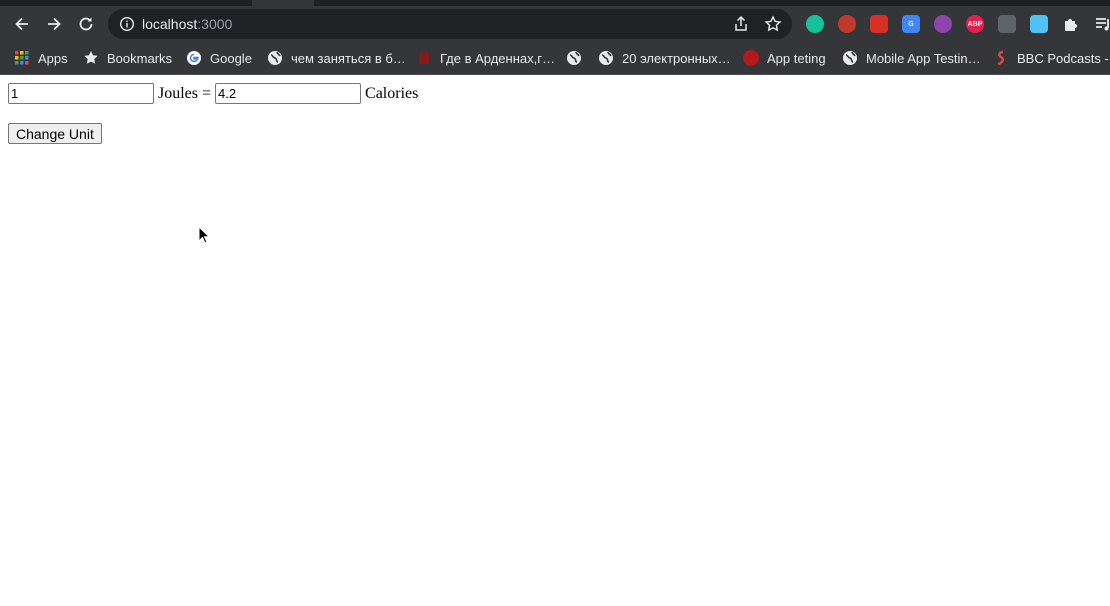 Image resolution: width=1110 pixels, height=606 pixels. What do you see at coordinates (741, 24) in the screenshot?
I see `share-icon` at bounding box center [741, 24].